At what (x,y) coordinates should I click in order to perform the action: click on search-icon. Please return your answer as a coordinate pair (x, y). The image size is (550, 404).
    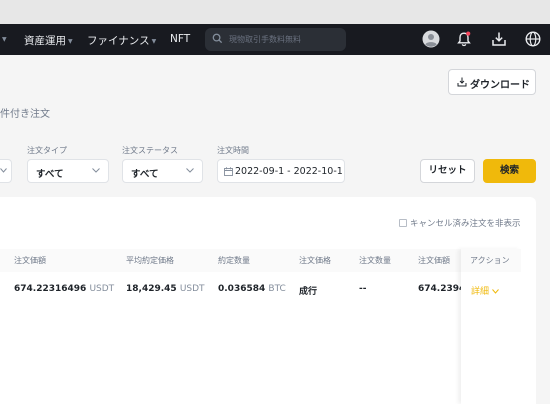
    Looking at the image, I should click on (217, 38).